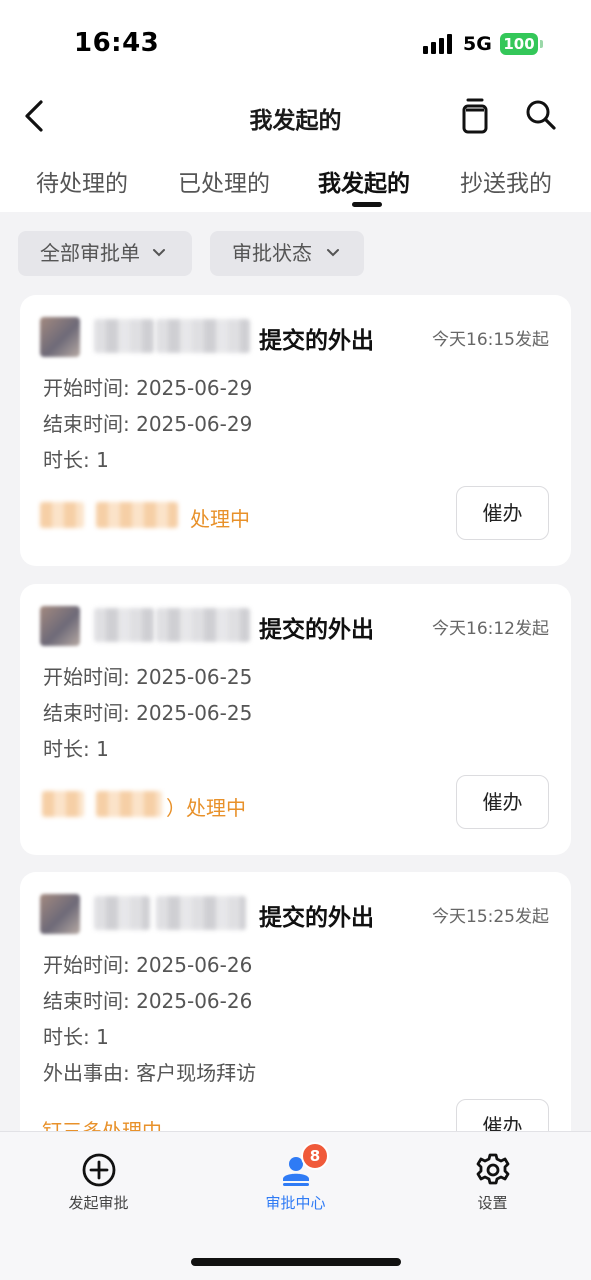  What do you see at coordinates (315, 1156) in the screenshot?
I see `notification-badge: 8` at bounding box center [315, 1156].